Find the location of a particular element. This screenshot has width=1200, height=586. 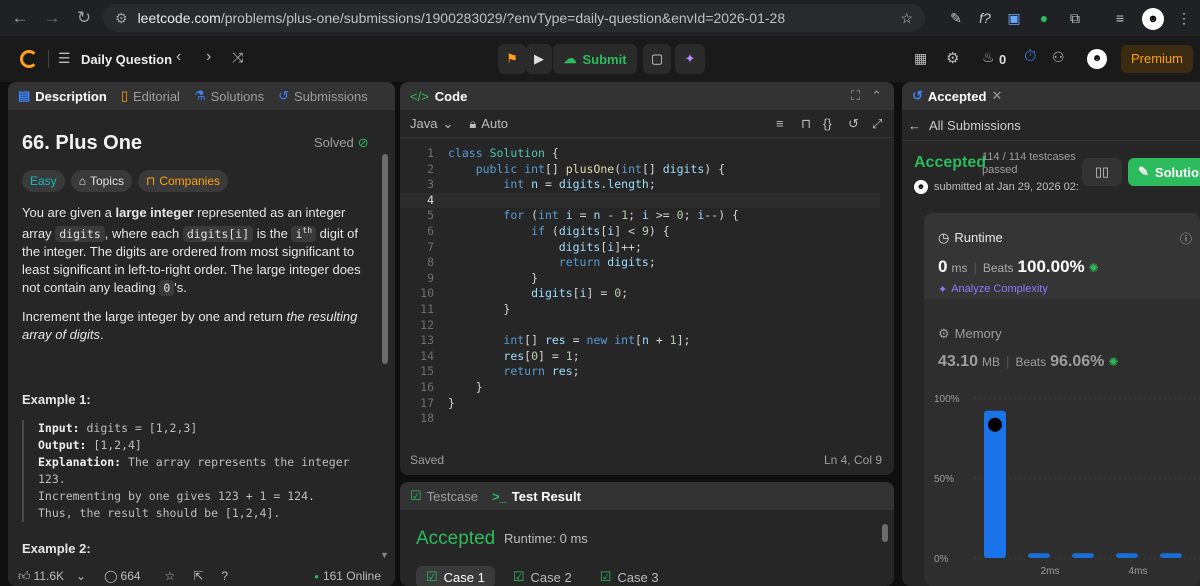

all-submissions-link: ← All Submissions is located at coordinates (964, 125).